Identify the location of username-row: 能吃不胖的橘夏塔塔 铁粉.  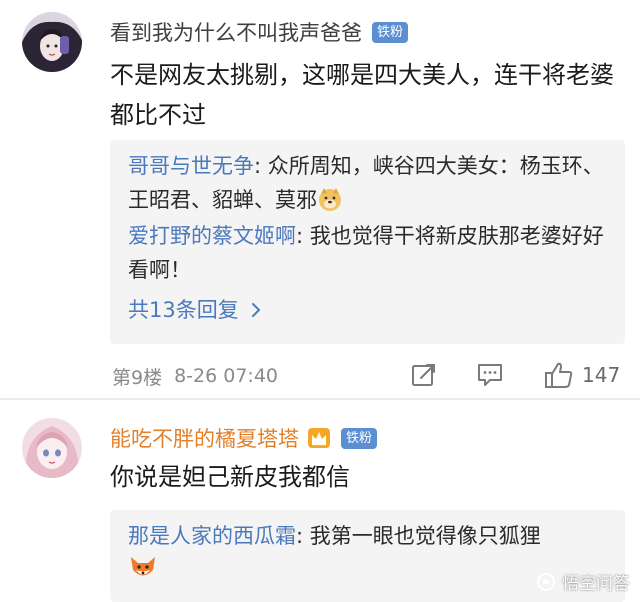
(244, 438).